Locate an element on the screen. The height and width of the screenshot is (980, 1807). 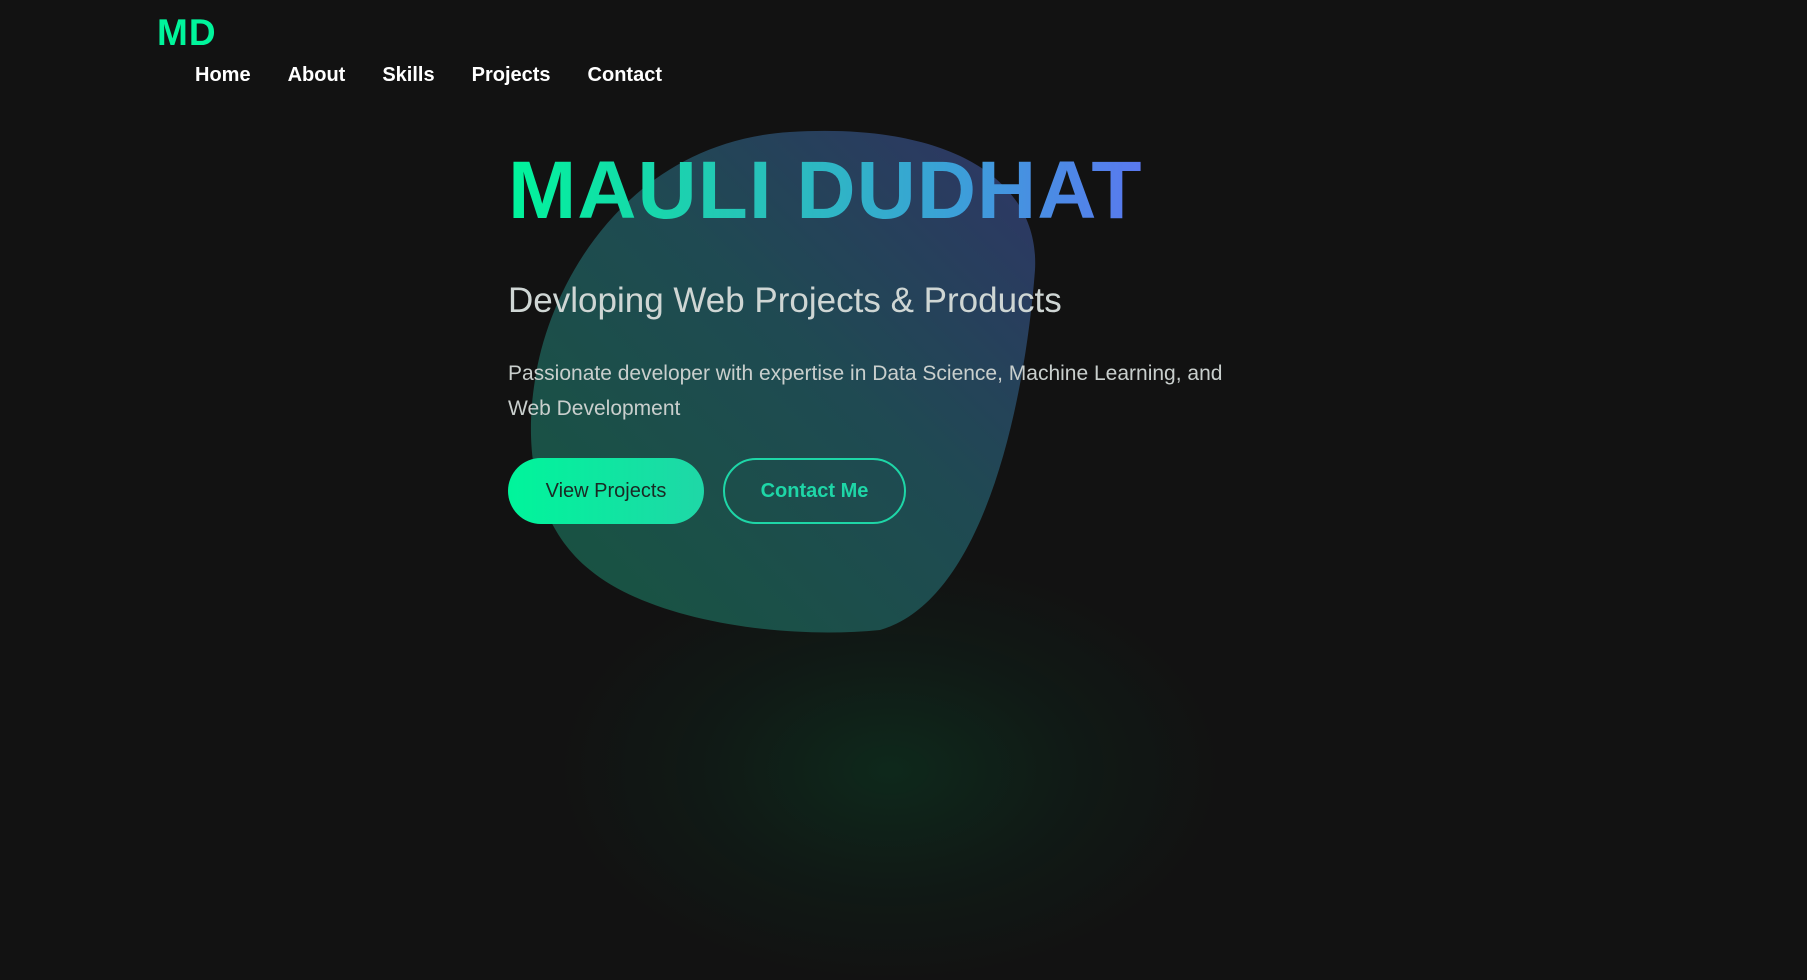
nav-item-skills: Skills is located at coordinates (408, 75).